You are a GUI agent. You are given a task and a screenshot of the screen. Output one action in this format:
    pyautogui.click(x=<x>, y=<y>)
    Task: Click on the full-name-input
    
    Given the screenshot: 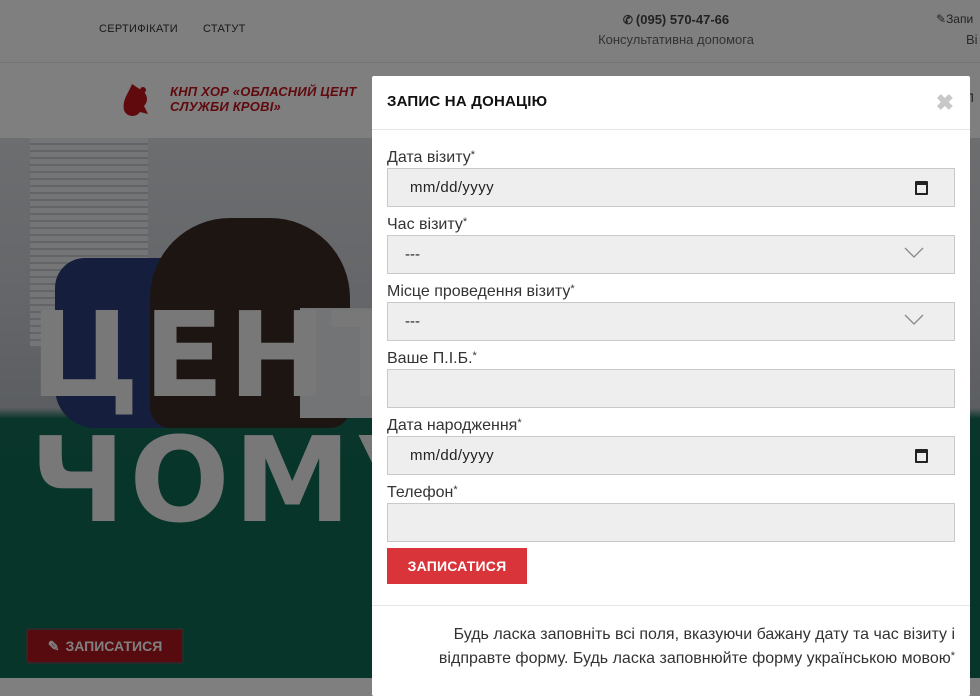 What is the action you would take?
    pyautogui.click(x=671, y=388)
    